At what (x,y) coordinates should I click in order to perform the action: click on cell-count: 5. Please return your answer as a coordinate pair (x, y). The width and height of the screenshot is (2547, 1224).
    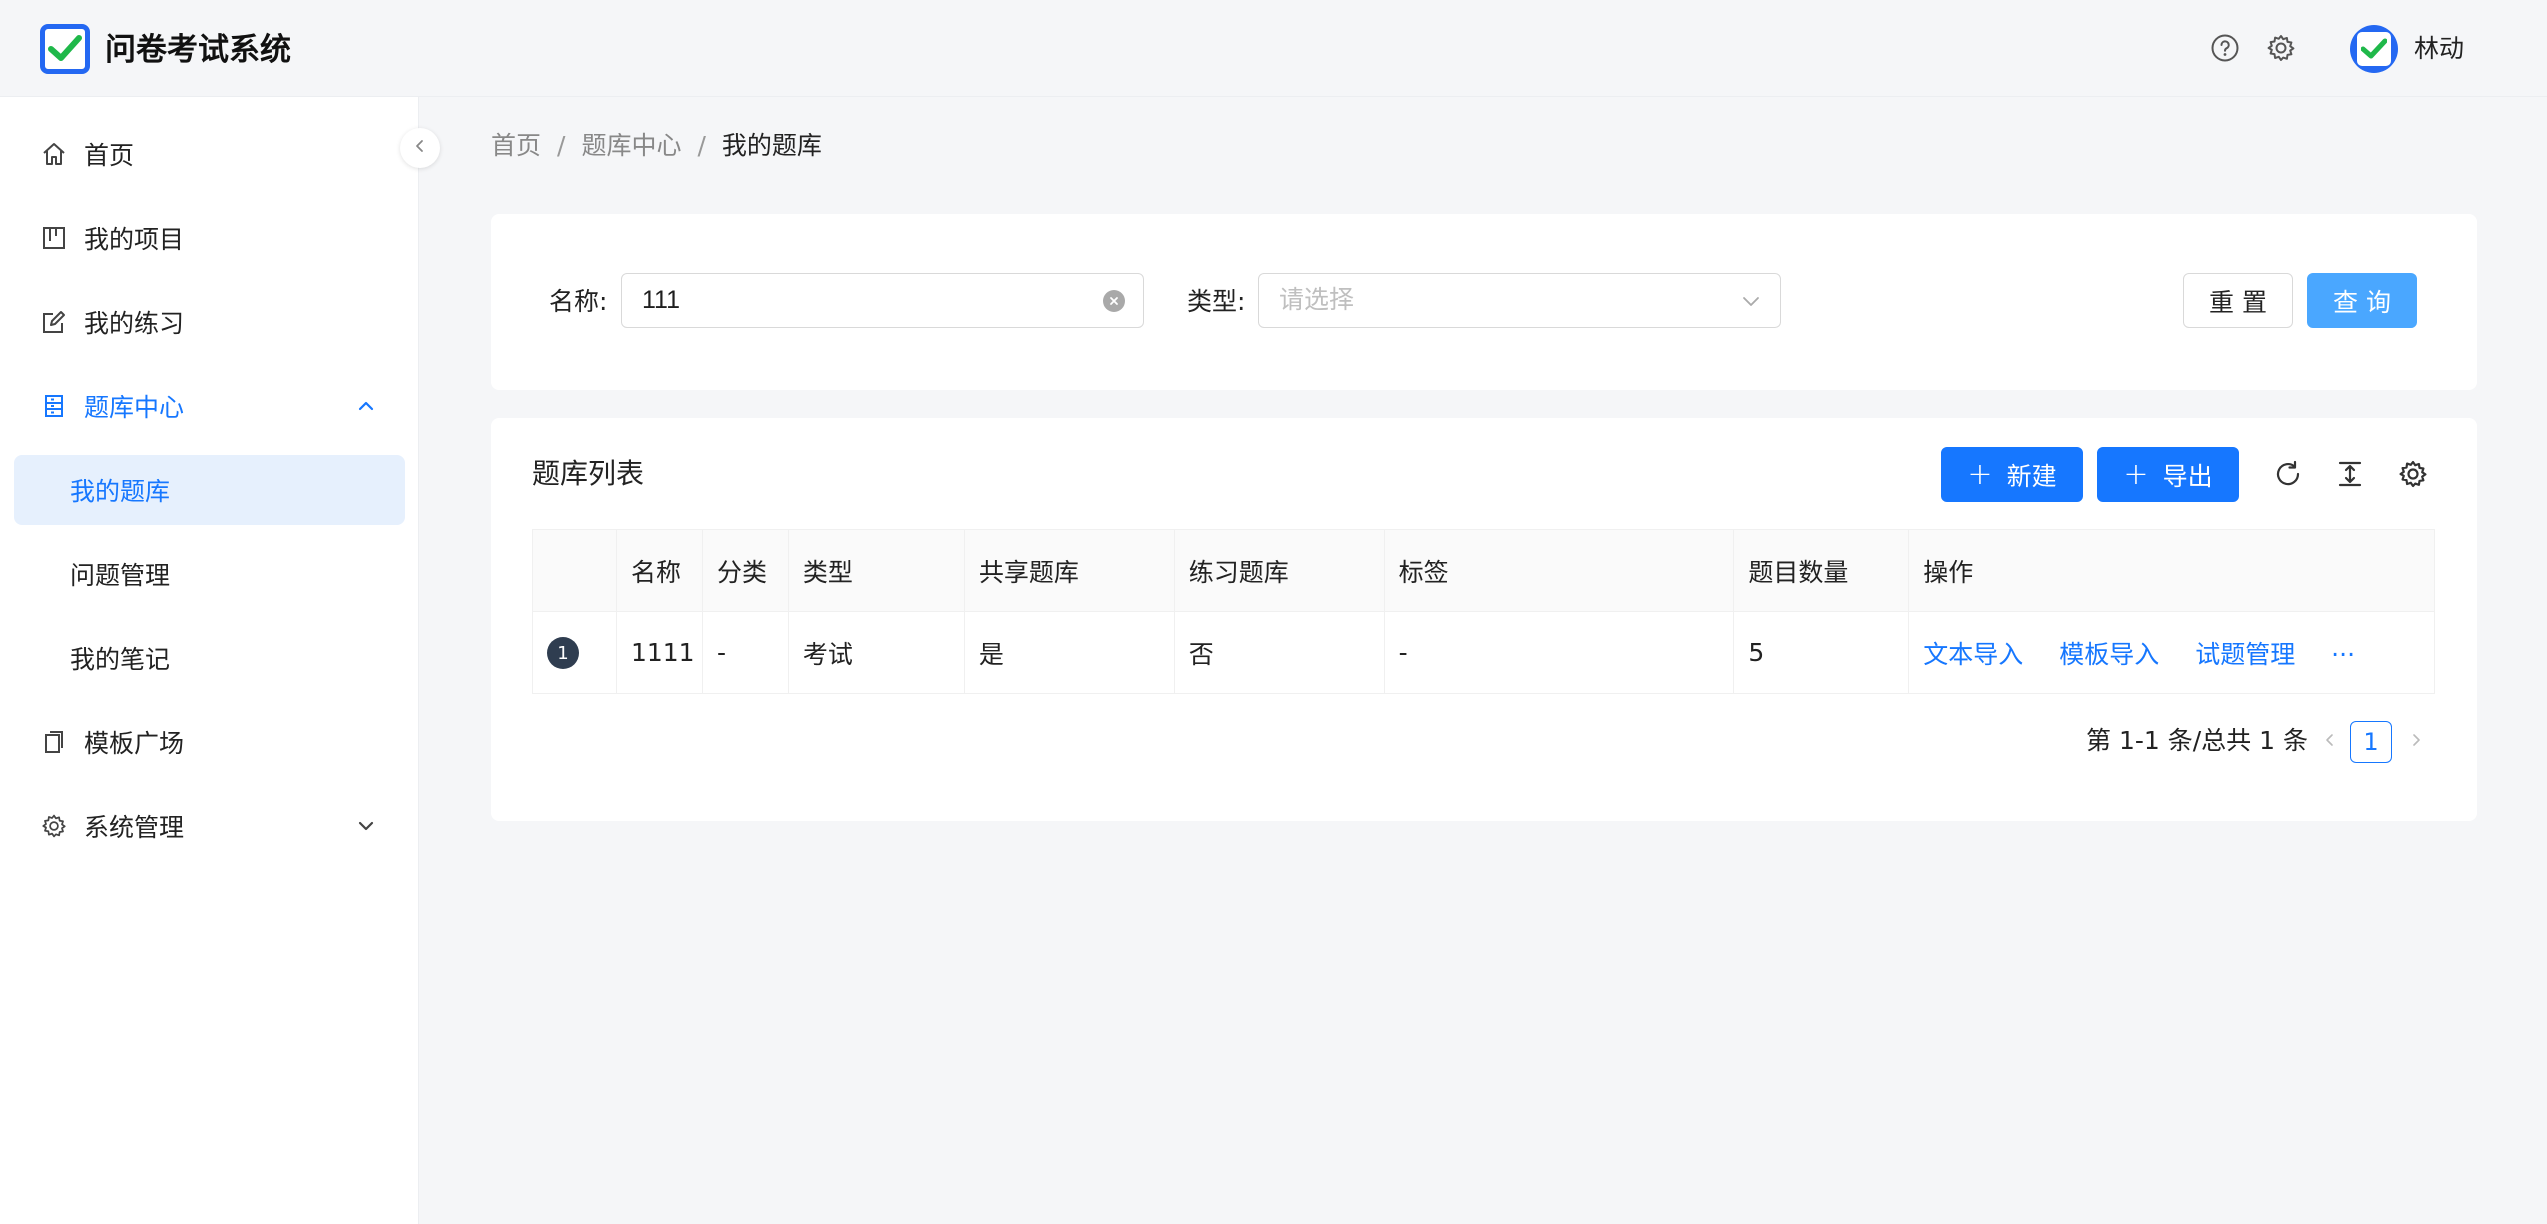
    Looking at the image, I should click on (1821, 652).